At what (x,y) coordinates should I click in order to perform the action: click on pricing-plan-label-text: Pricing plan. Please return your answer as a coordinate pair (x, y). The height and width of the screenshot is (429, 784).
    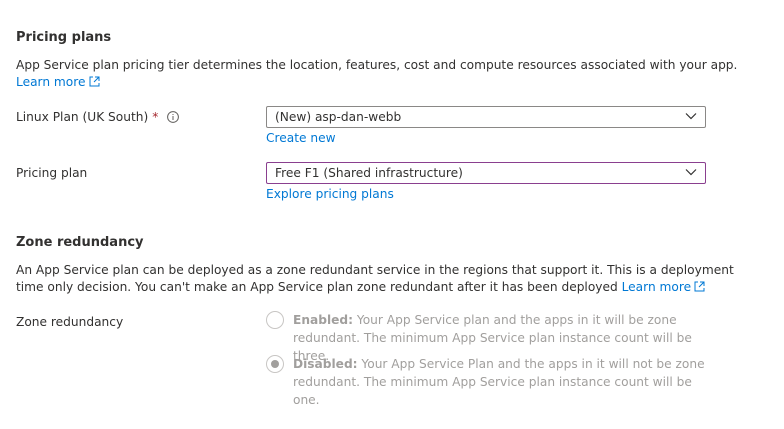
    Looking at the image, I should click on (52, 173).